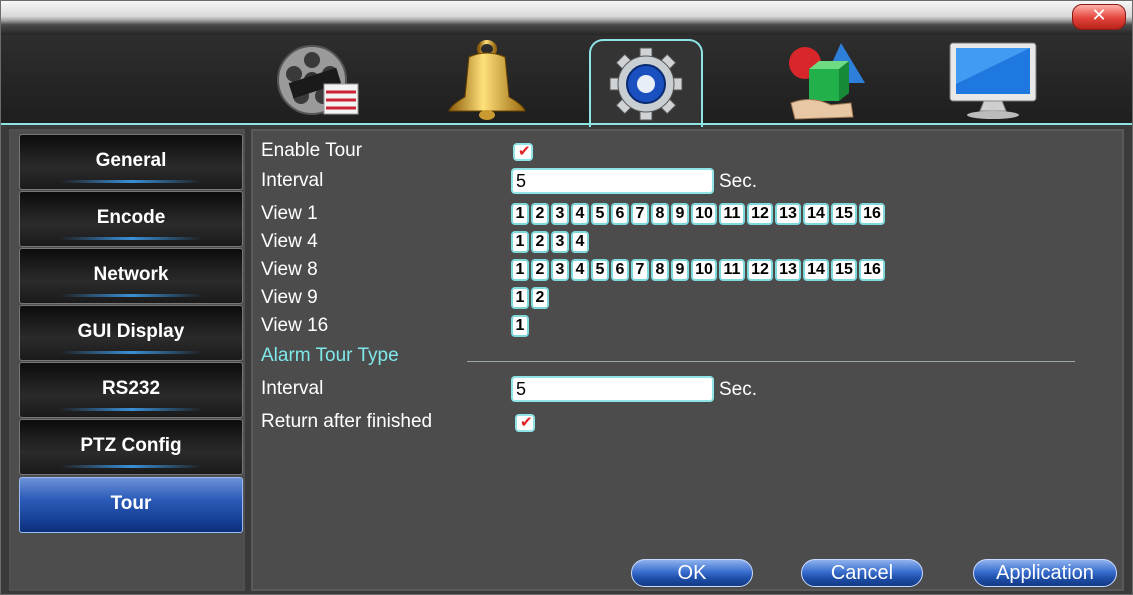 This screenshot has height=595, width=1133. I want to click on sidebar-item-network: Network, so click(131, 276).